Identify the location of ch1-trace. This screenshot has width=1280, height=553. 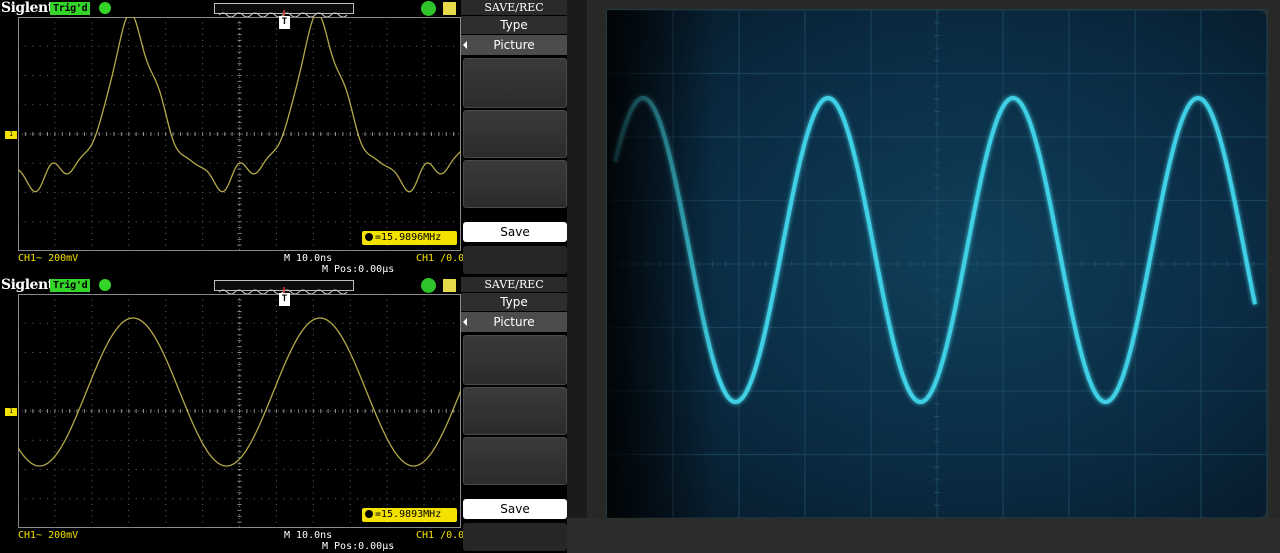
(239, 392).